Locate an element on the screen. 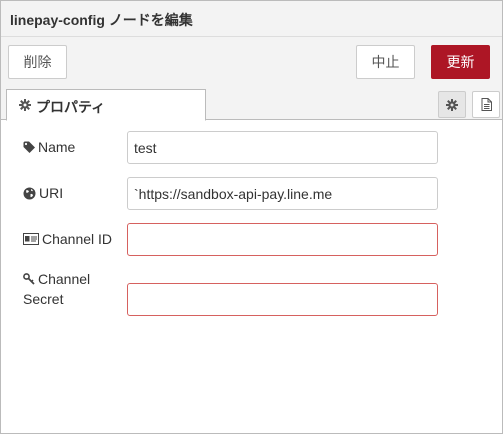 The width and height of the screenshot is (503, 434). channel-secret-input is located at coordinates (282, 299).